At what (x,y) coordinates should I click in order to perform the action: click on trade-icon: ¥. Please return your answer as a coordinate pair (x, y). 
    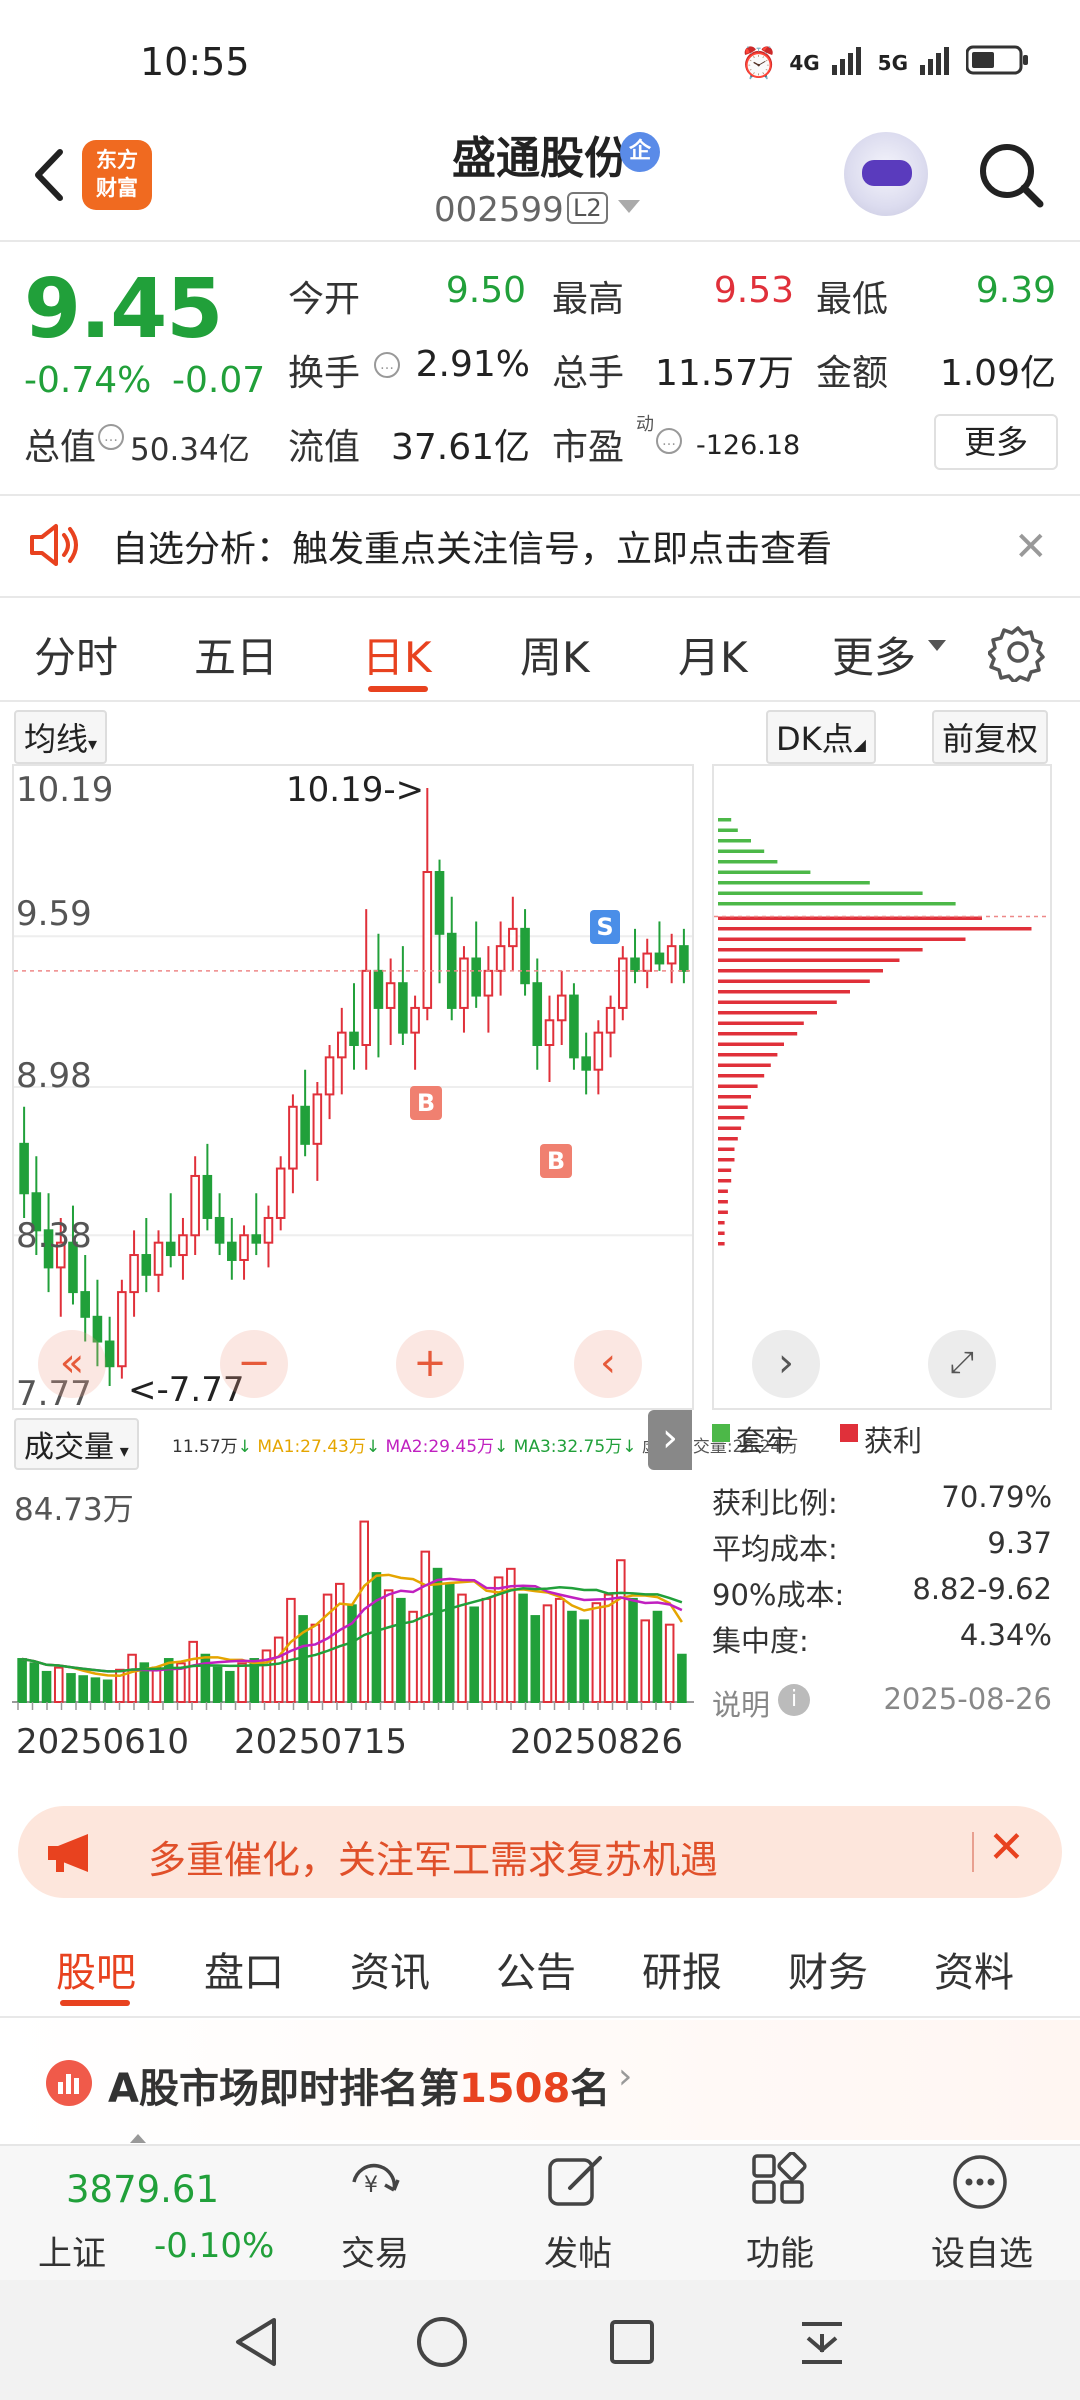
    Looking at the image, I should click on (375, 2182).